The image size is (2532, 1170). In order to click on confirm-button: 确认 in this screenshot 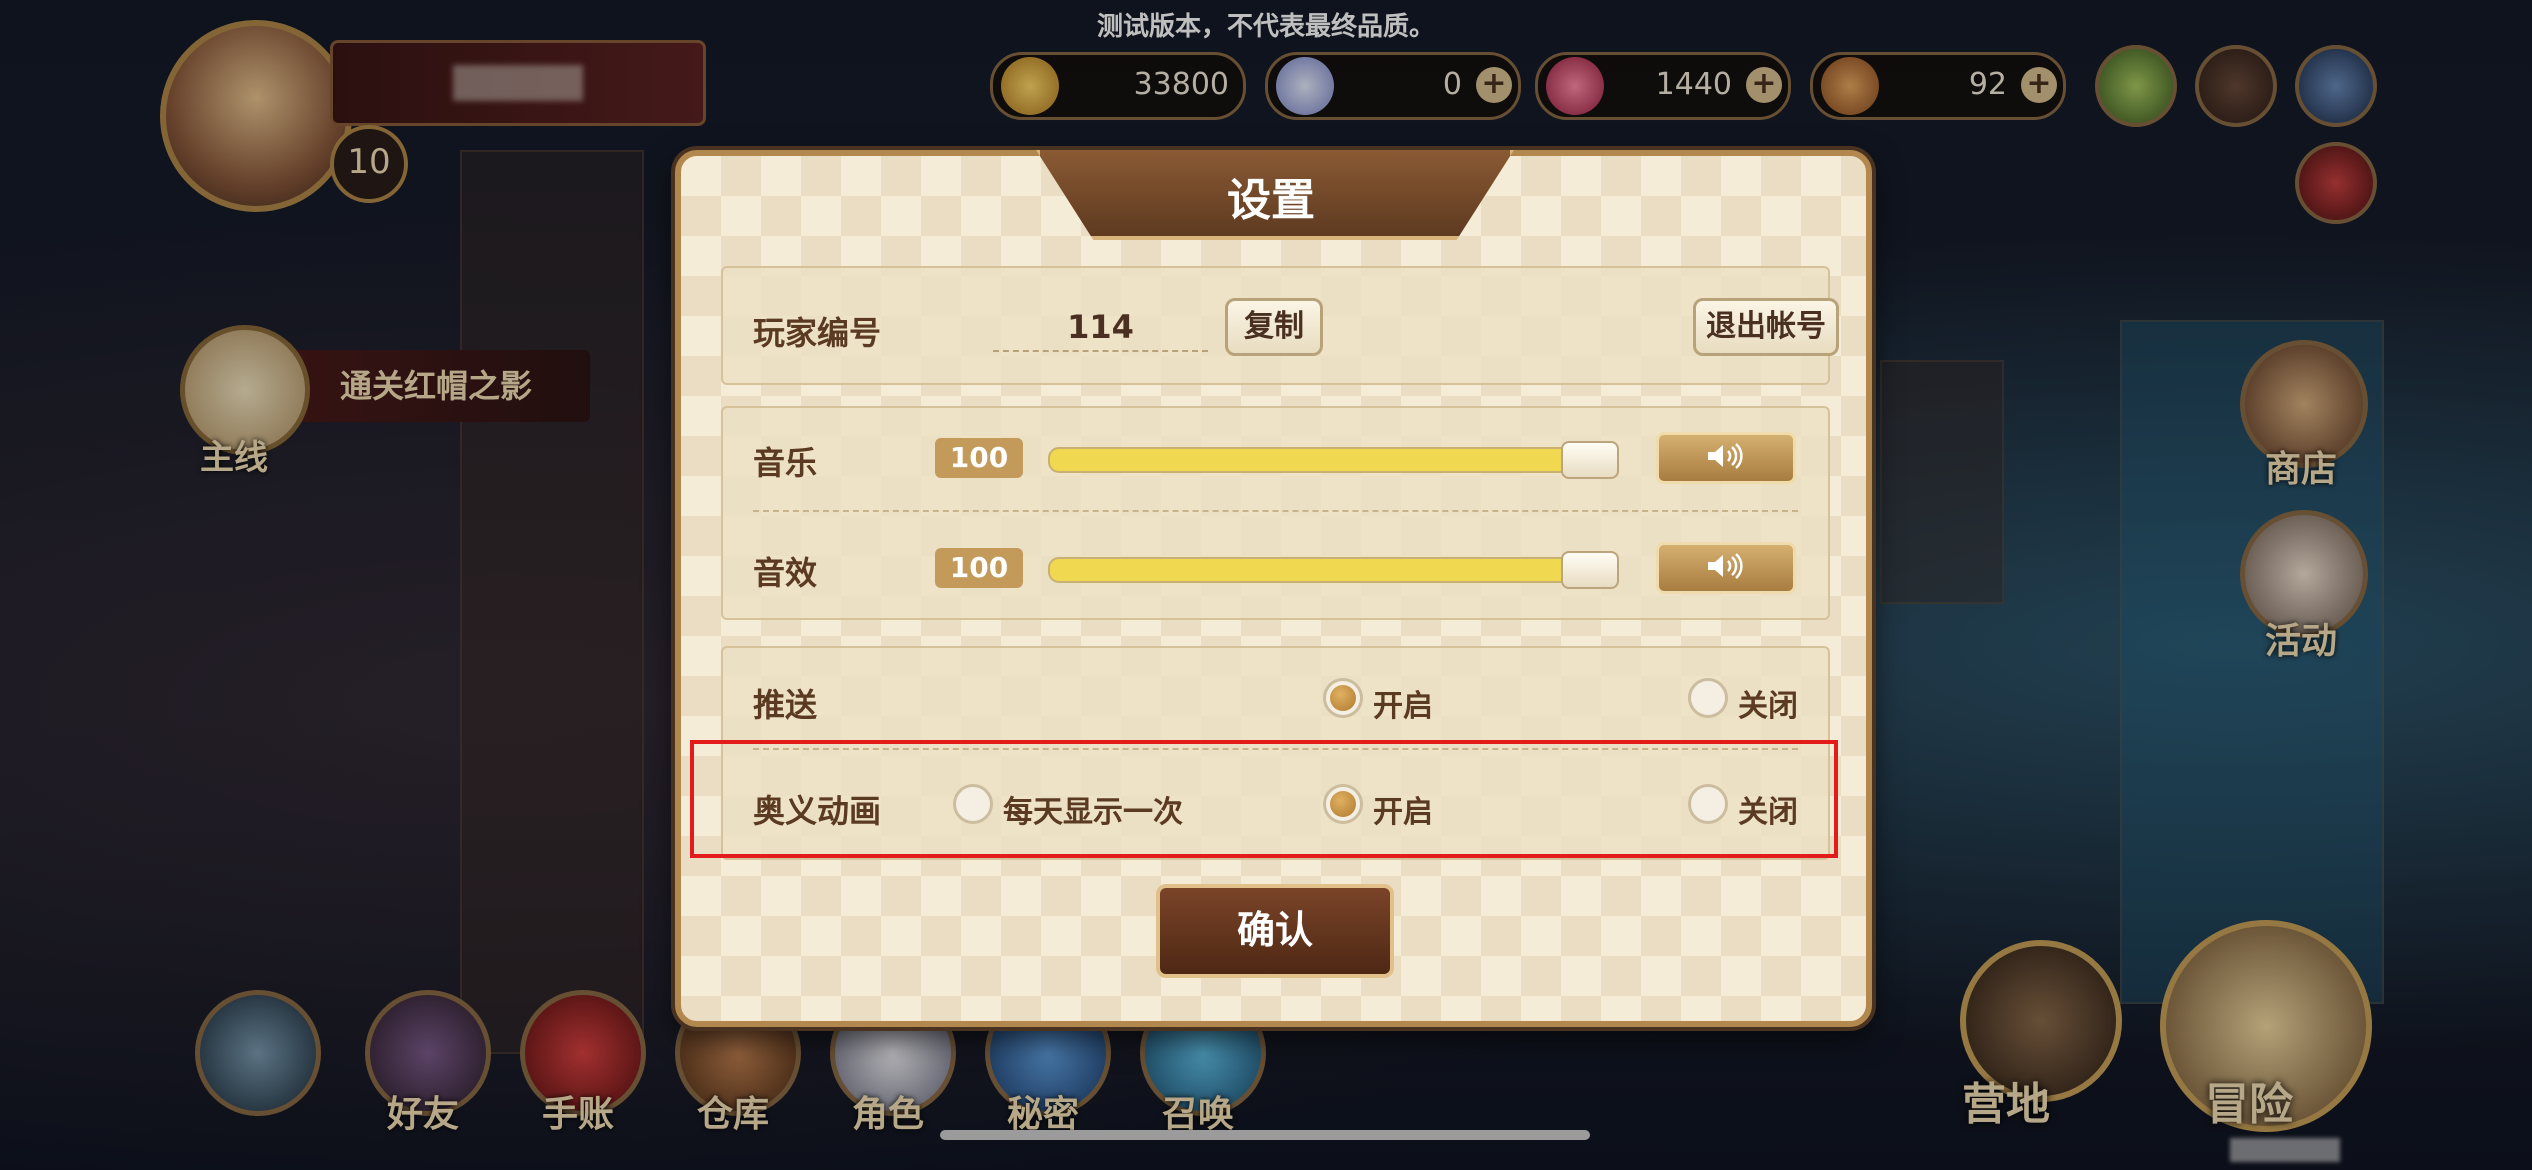, I will do `click(1275, 931)`.